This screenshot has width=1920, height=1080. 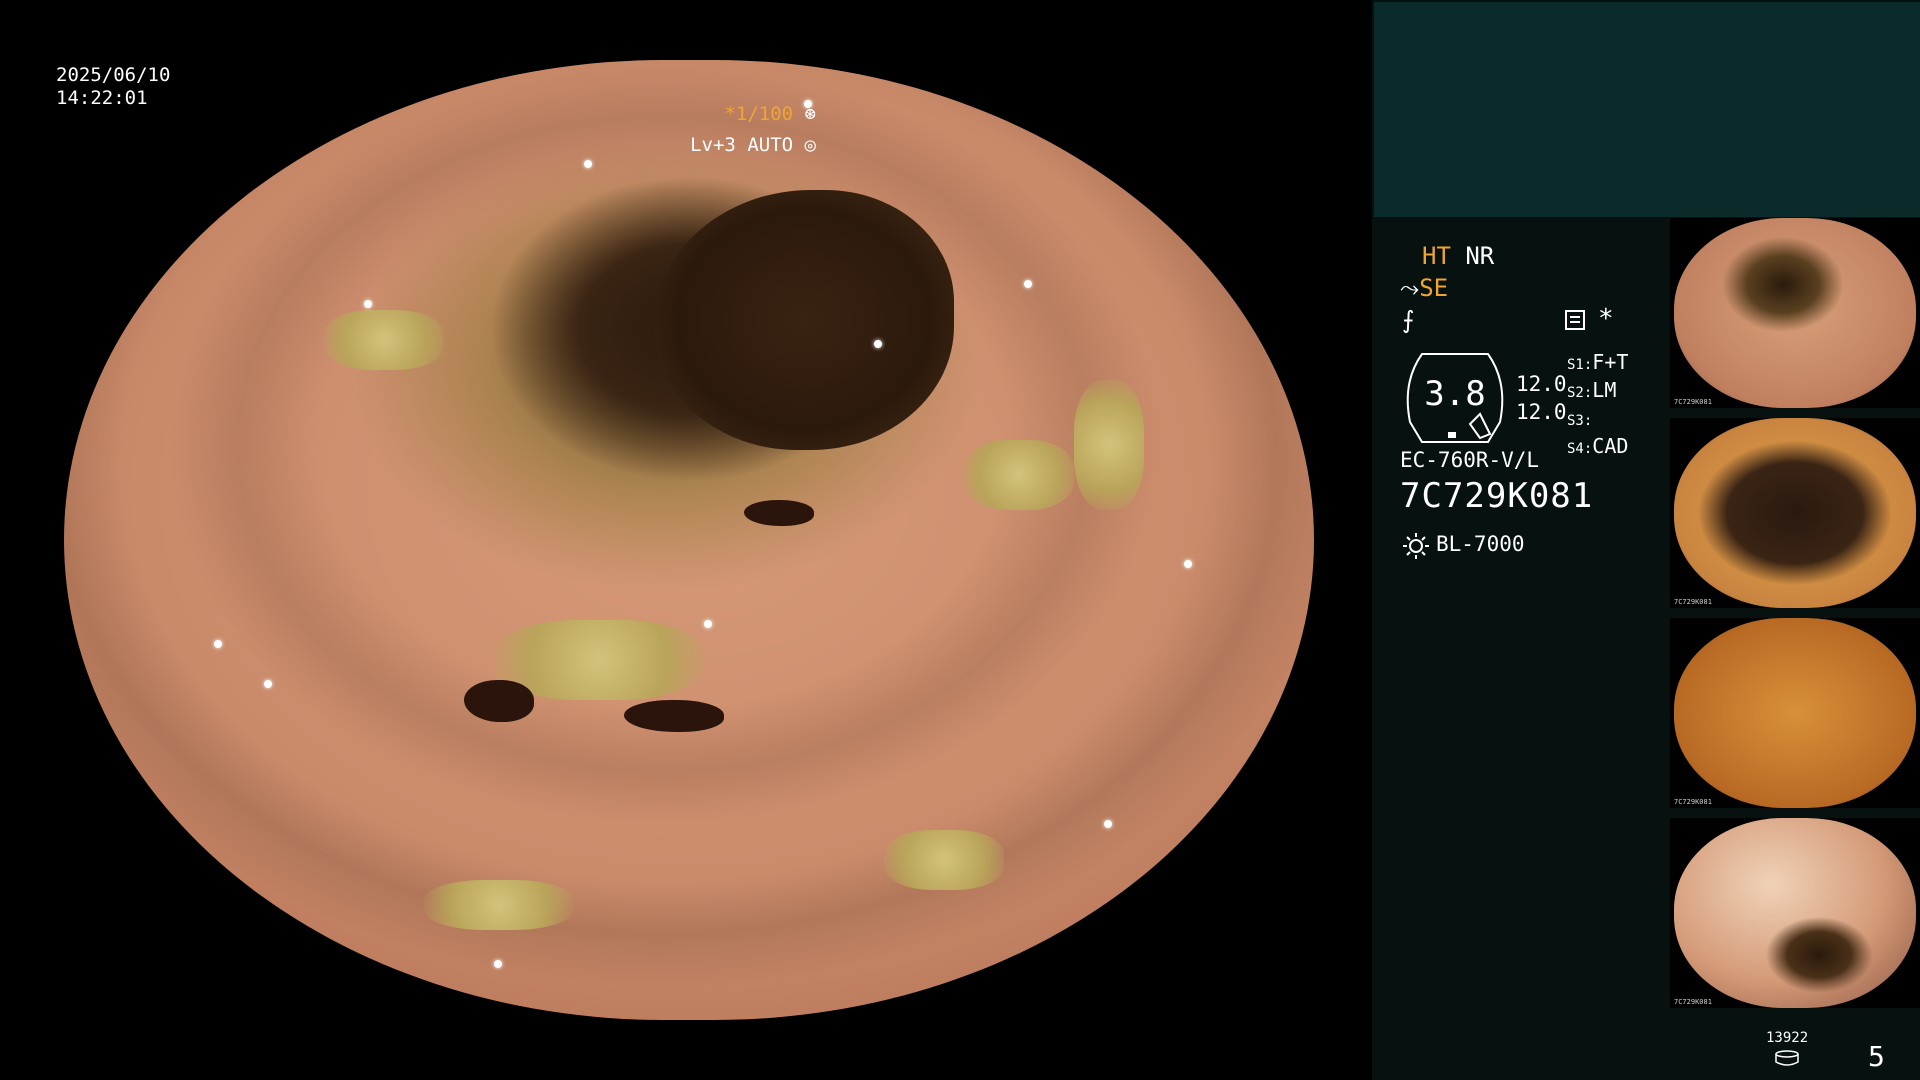 I want to click on switch-row: S2:LM, so click(x=1592, y=390).